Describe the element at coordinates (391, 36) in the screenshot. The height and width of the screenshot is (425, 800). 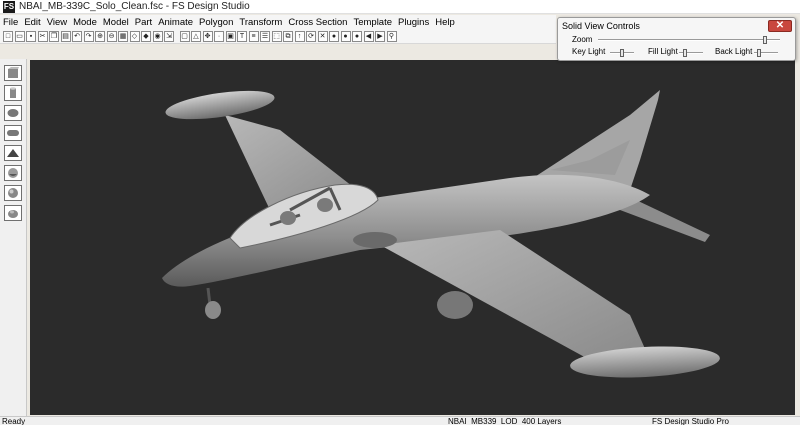
I see `binoculars-icon: ⚲` at that location.